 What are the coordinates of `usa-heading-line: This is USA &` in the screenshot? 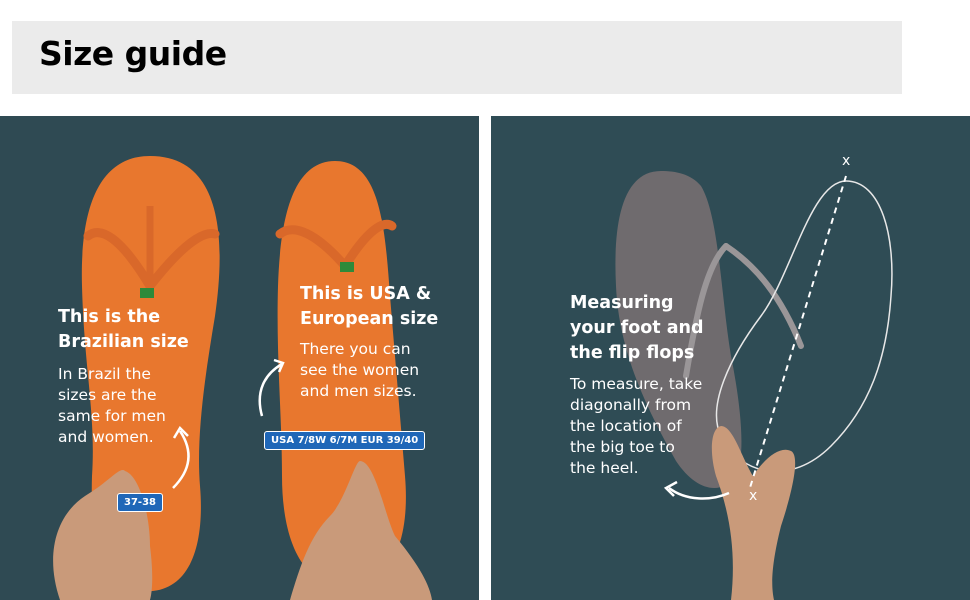 It's located at (366, 294).